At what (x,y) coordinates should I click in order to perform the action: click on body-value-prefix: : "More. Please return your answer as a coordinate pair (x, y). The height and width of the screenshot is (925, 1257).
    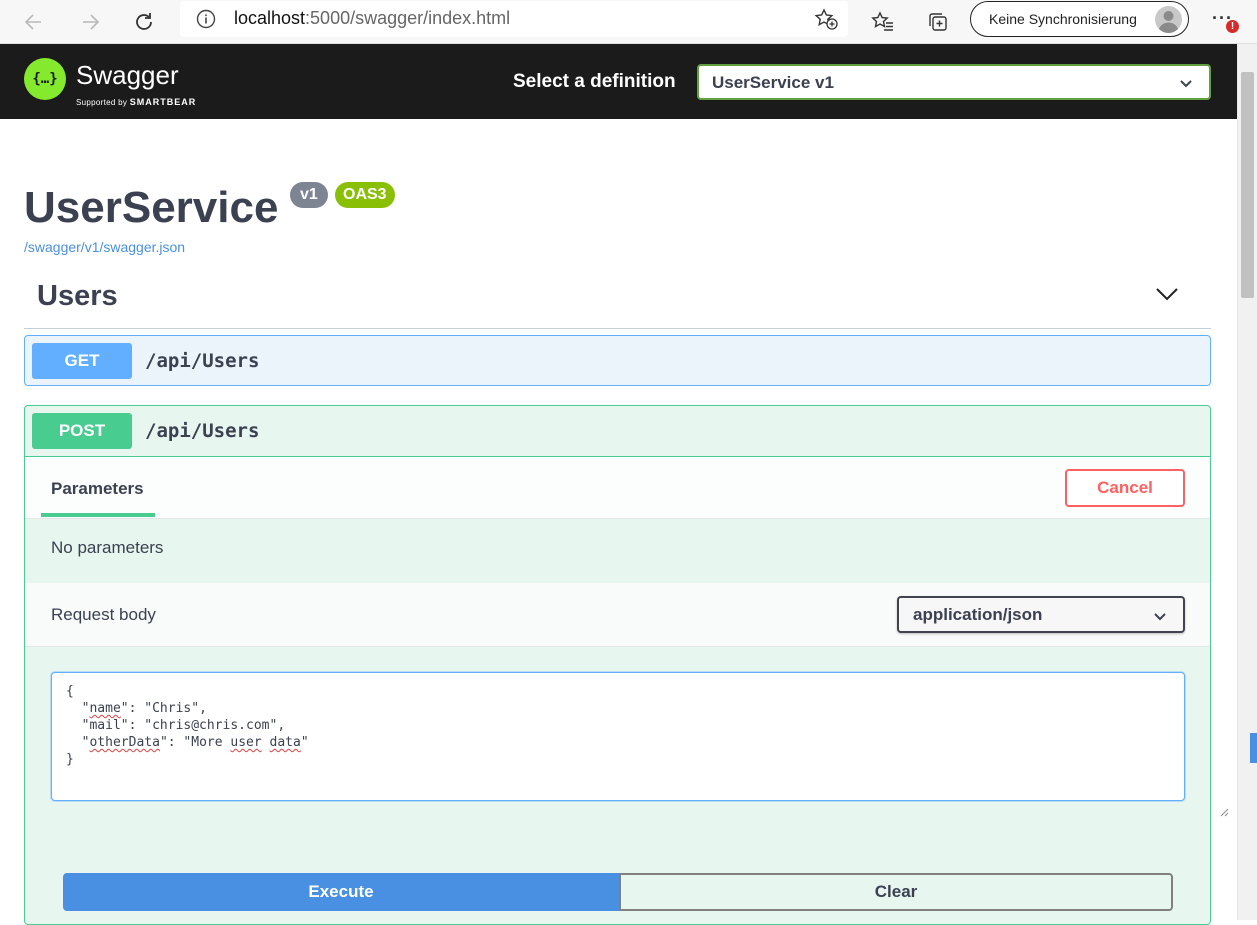
    Looking at the image, I should click on (199, 742).